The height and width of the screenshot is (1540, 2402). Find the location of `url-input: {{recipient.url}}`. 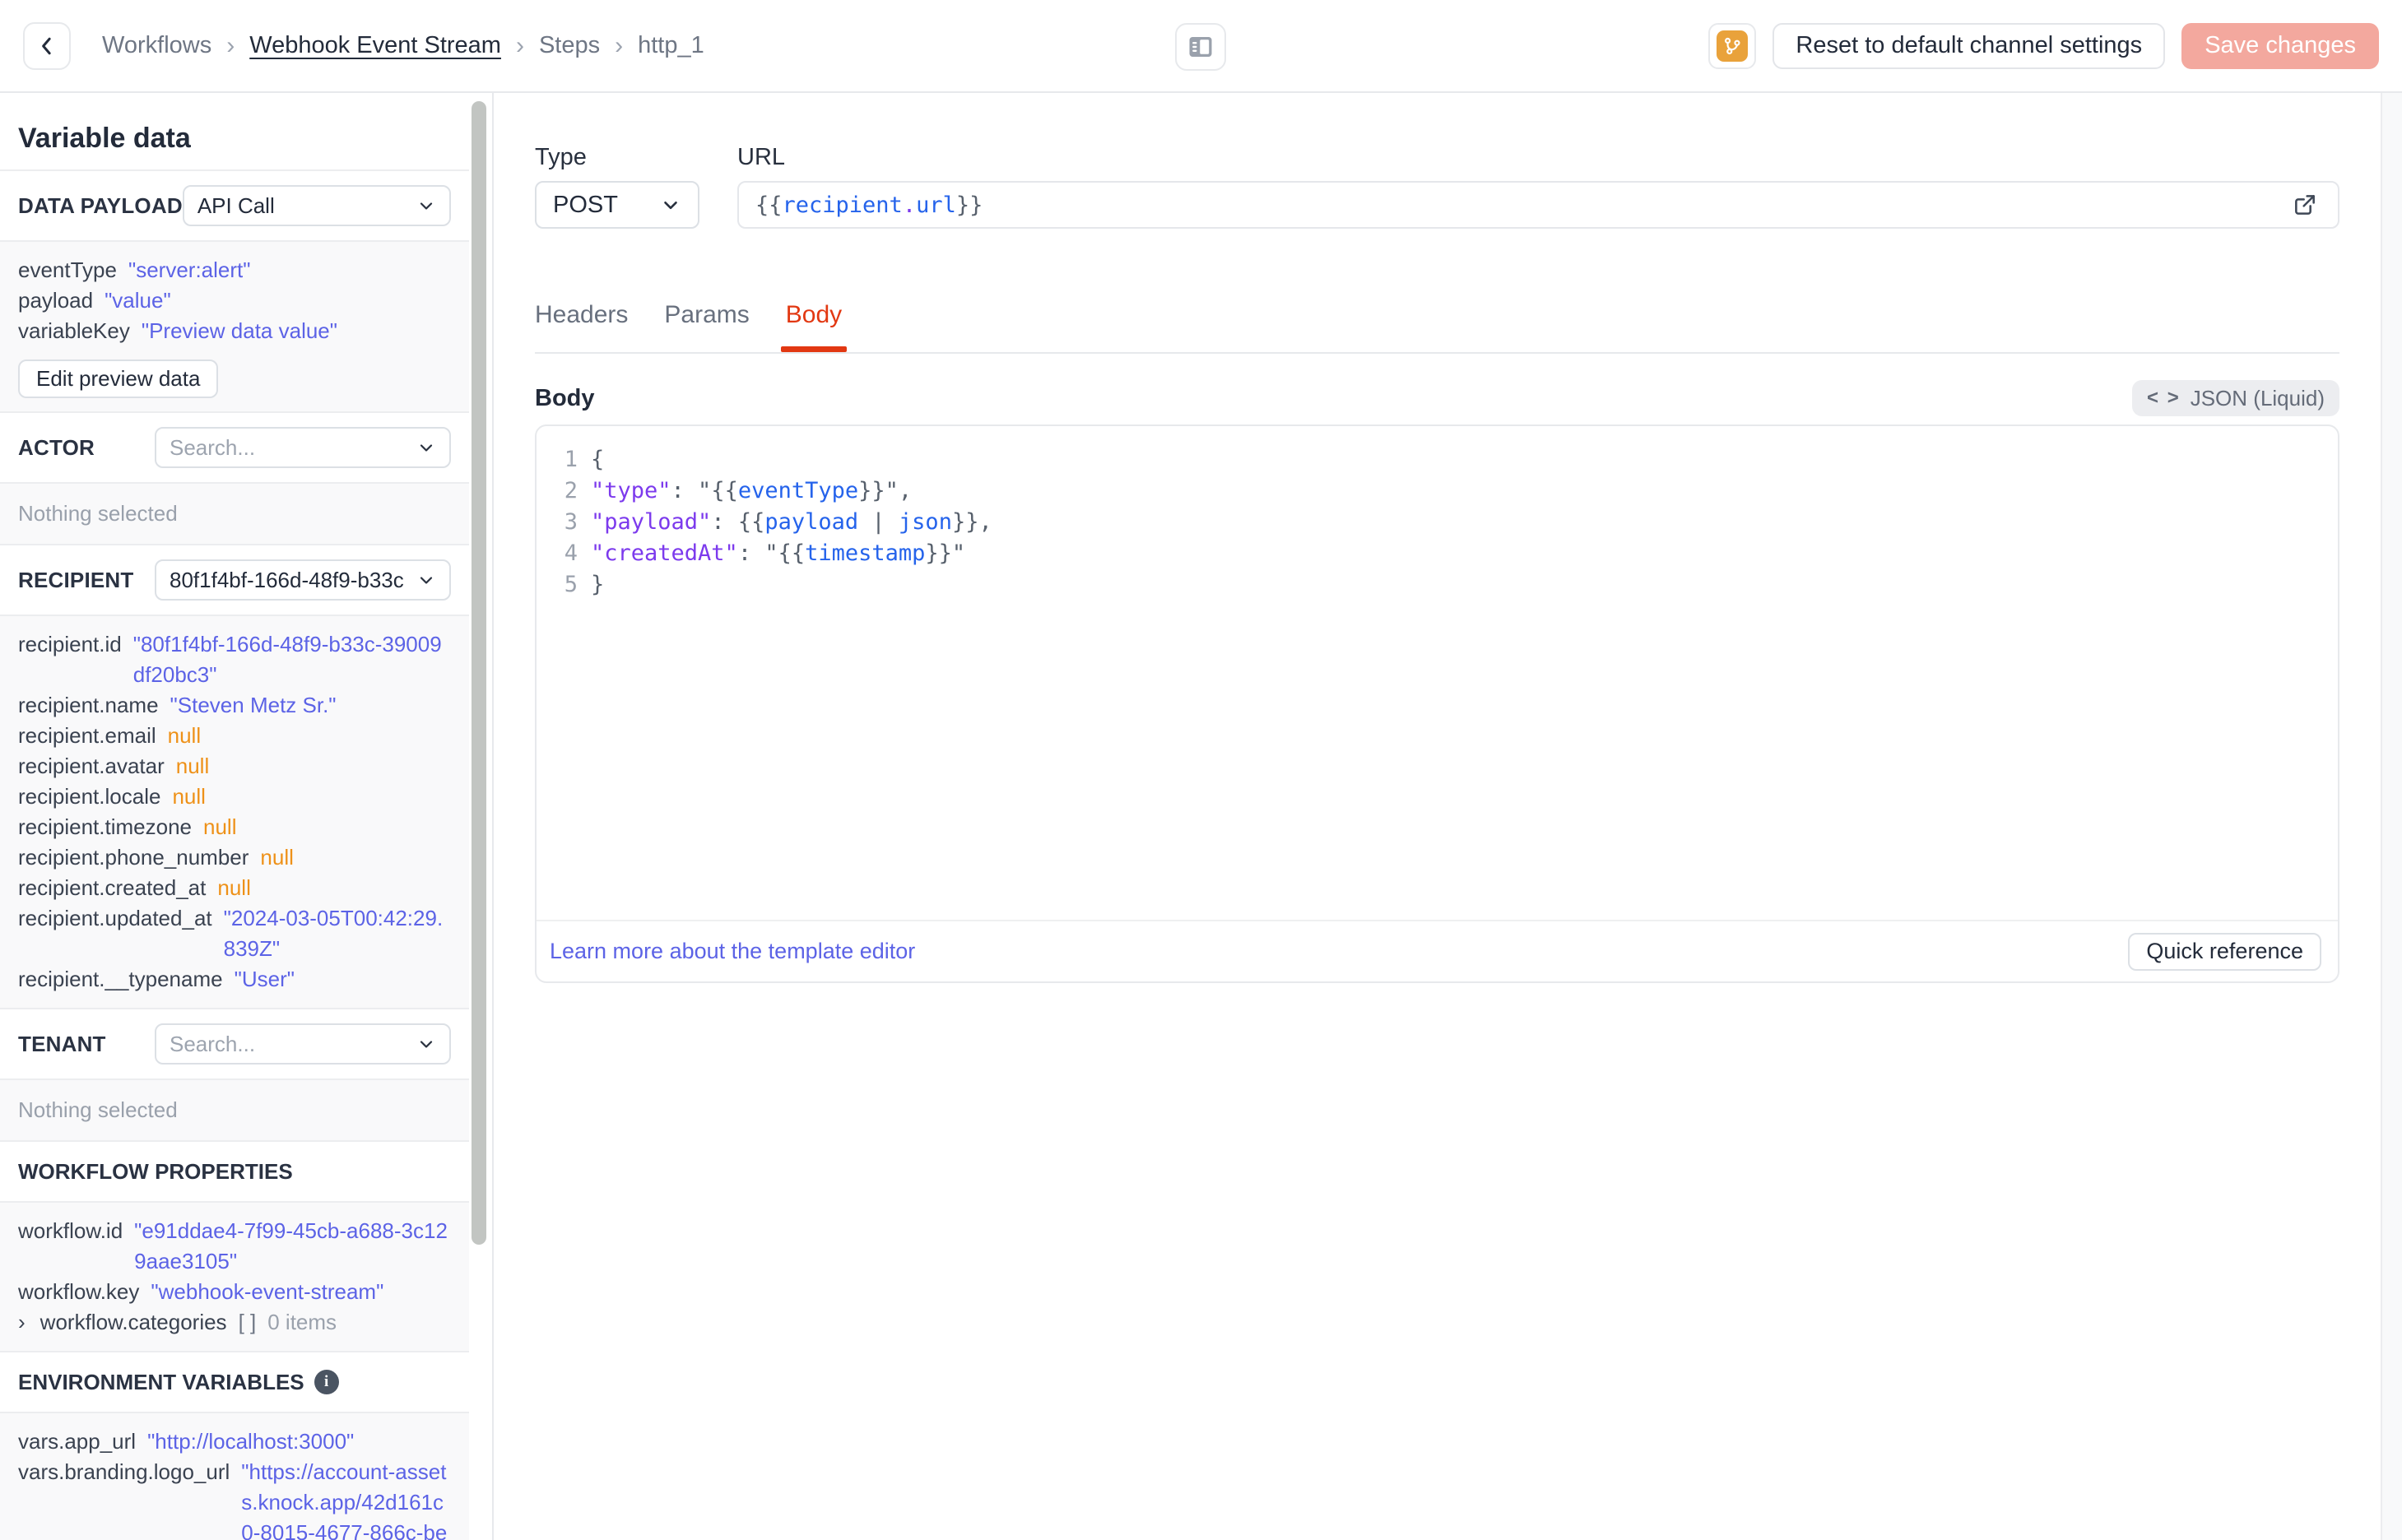

url-input: {{recipient.url}} is located at coordinates (1538, 205).